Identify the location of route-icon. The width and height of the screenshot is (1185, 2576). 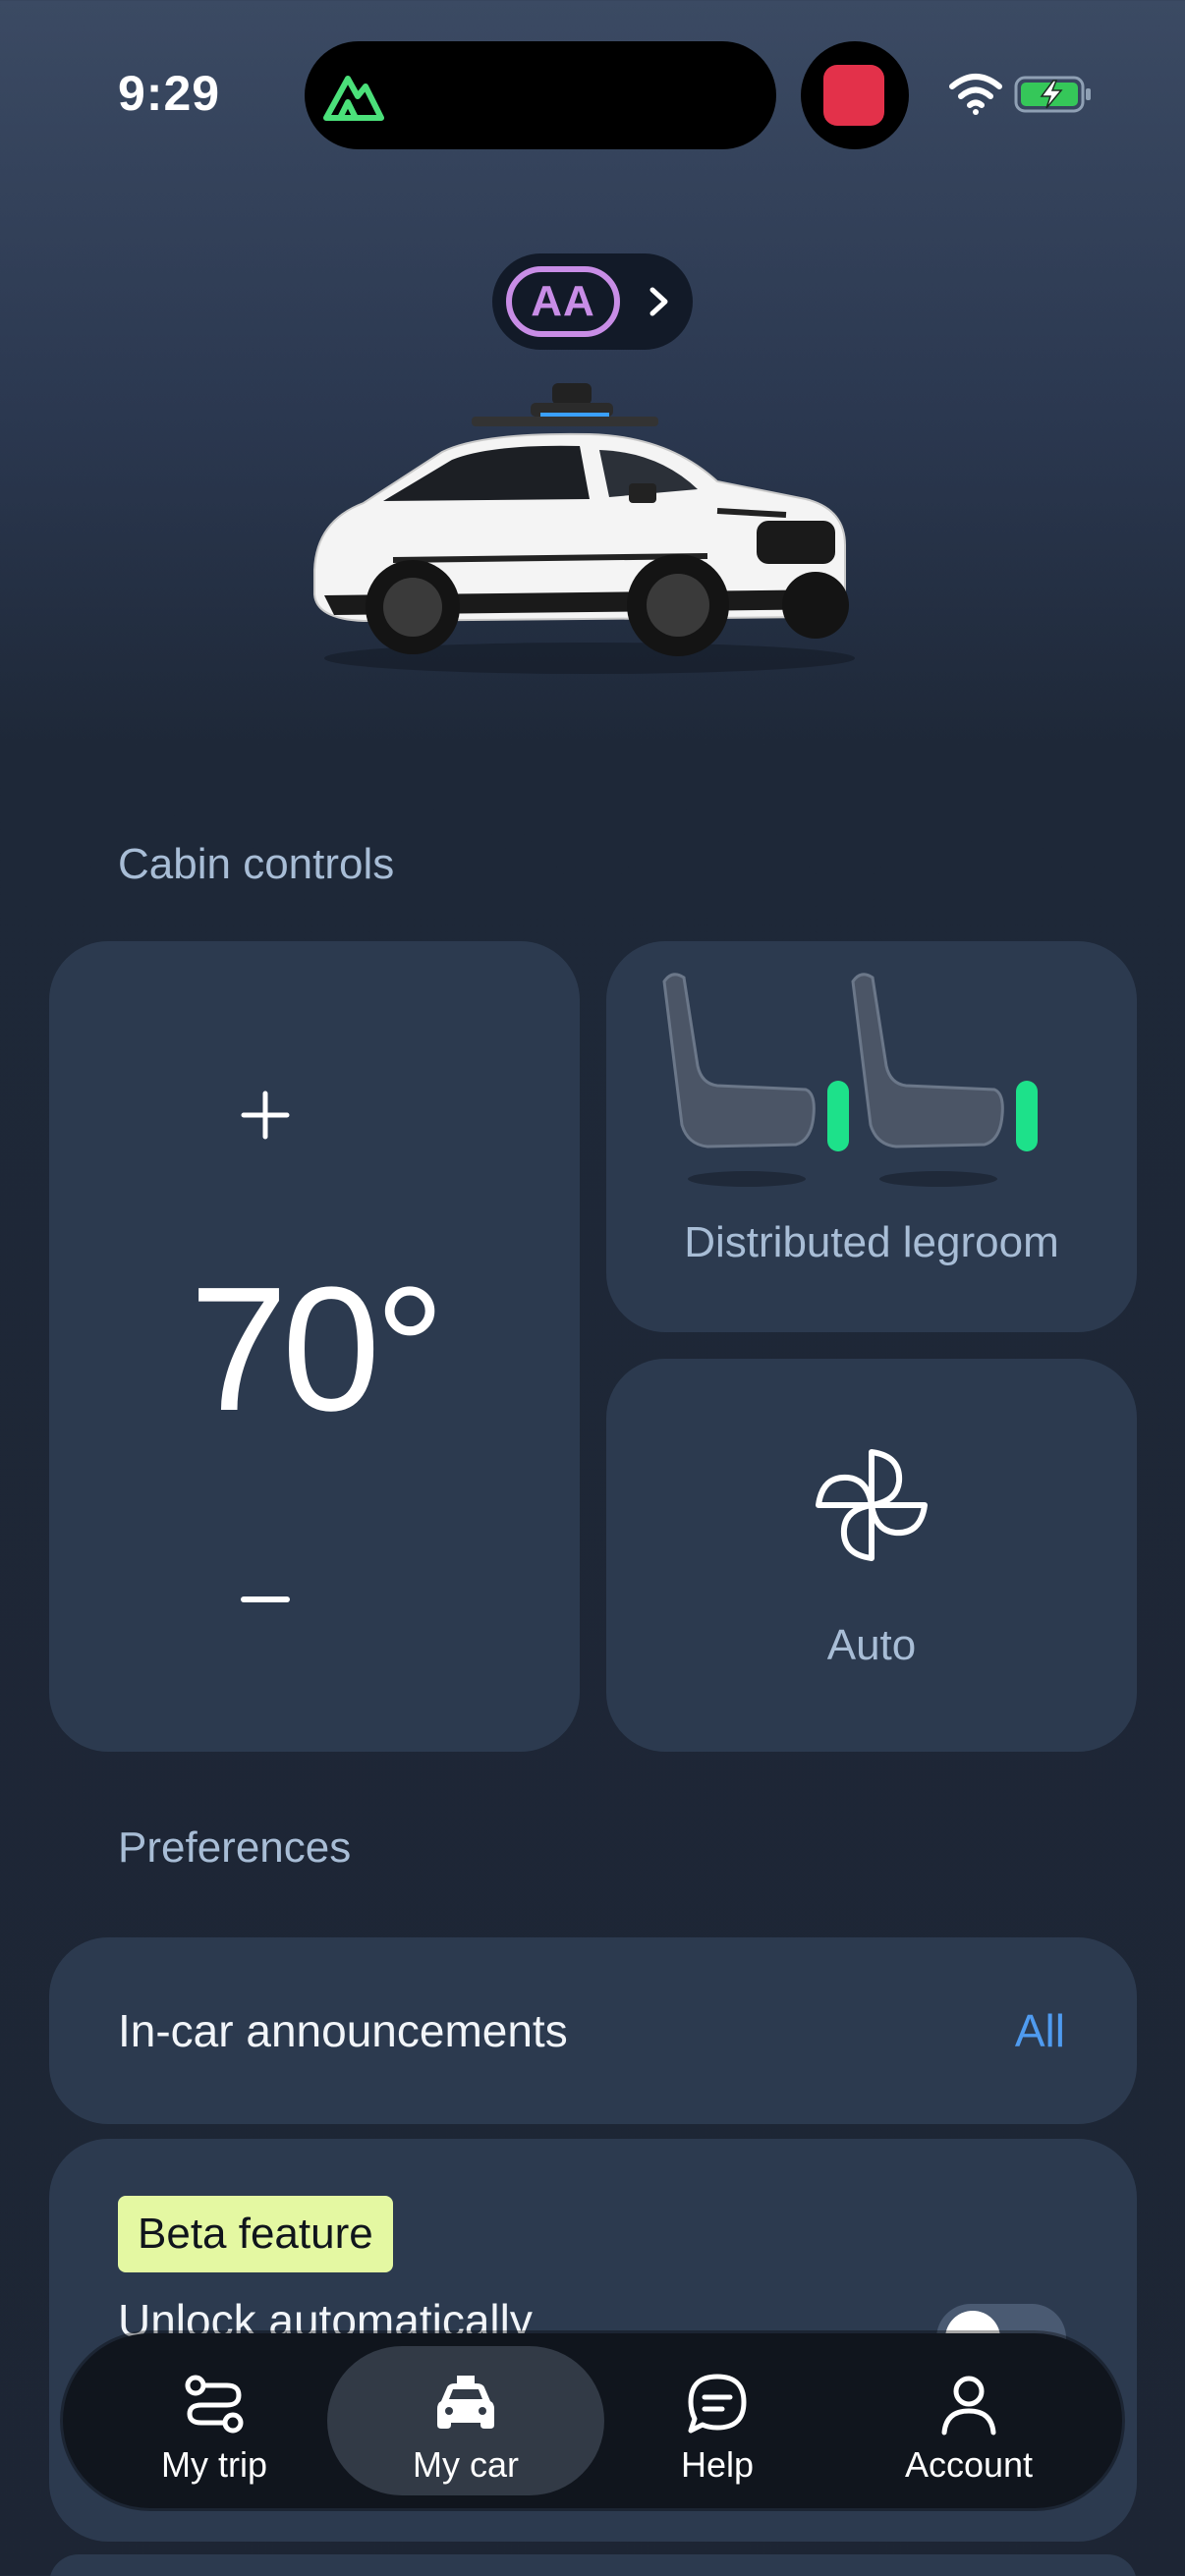
(215, 2404).